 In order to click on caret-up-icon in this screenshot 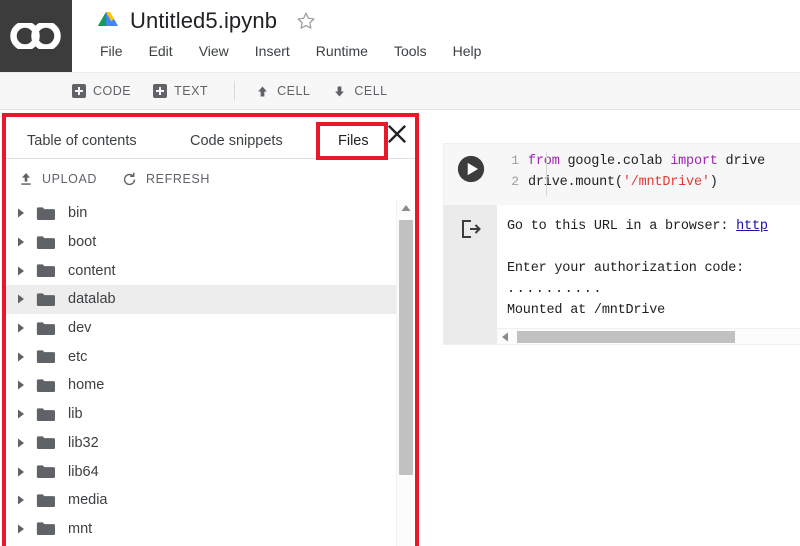, I will do `click(406, 208)`.